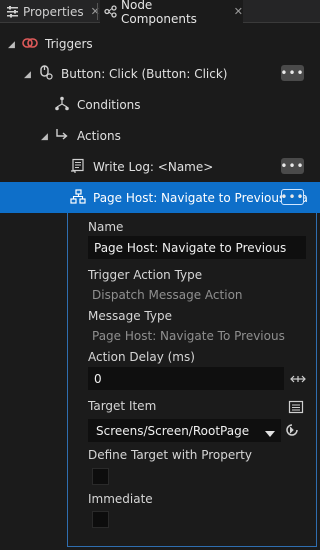 This screenshot has width=320, height=550. Describe the element at coordinates (62, 135) in the screenshot. I see `actions-icon` at that location.